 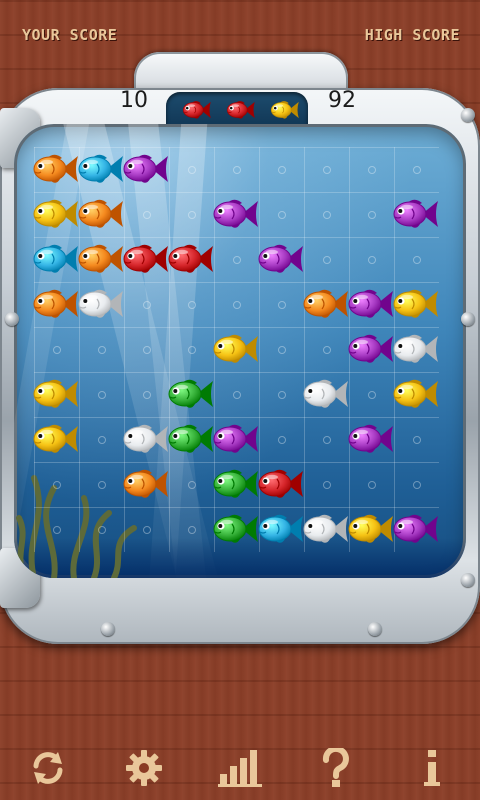 What do you see at coordinates (48, 768) in the screenshot?
I see `restart-icon` at bounding box center [48, 768].